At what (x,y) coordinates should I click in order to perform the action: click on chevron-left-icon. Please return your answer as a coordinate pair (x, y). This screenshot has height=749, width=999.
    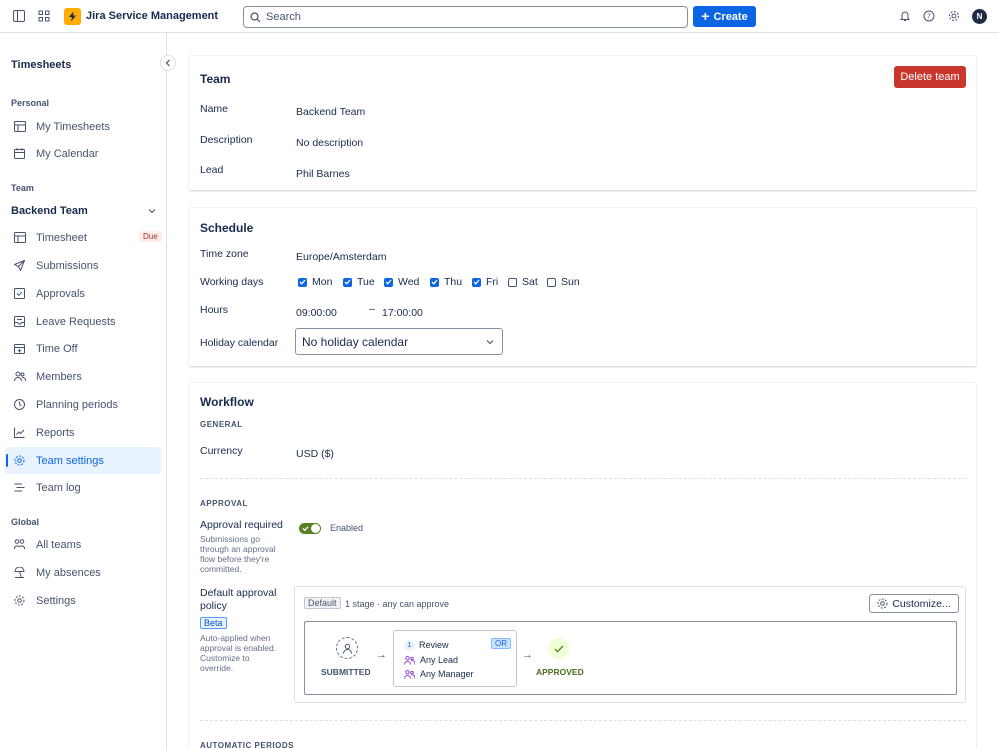
    Looking at the image, I should click on (167, 63).